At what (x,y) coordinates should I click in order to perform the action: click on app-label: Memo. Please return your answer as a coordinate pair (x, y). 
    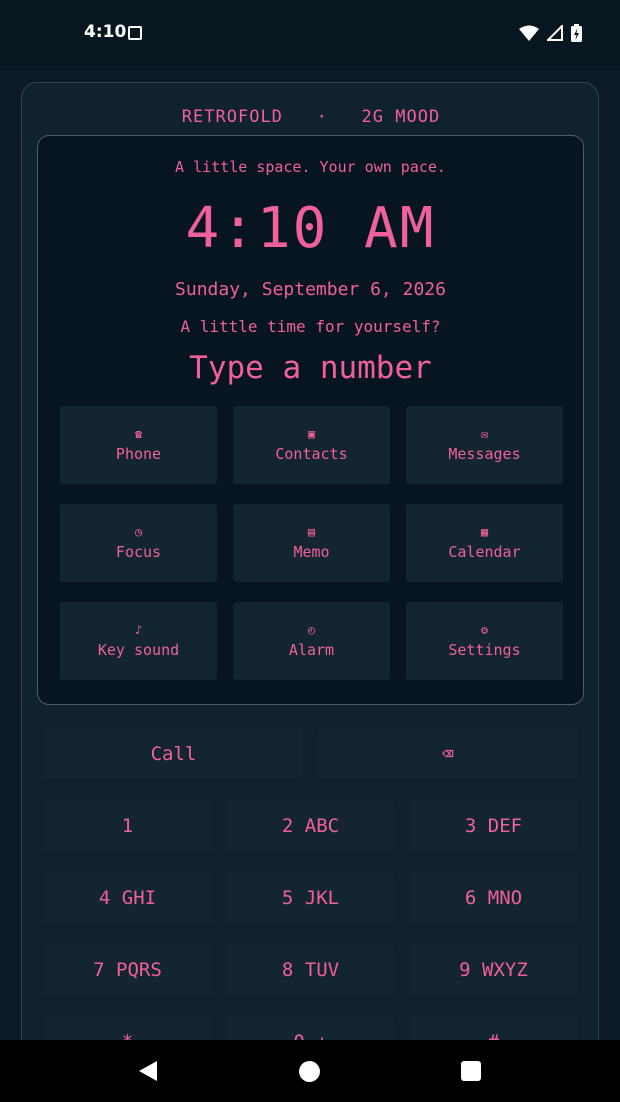
    Looking at the image, I should click on (311, 552).